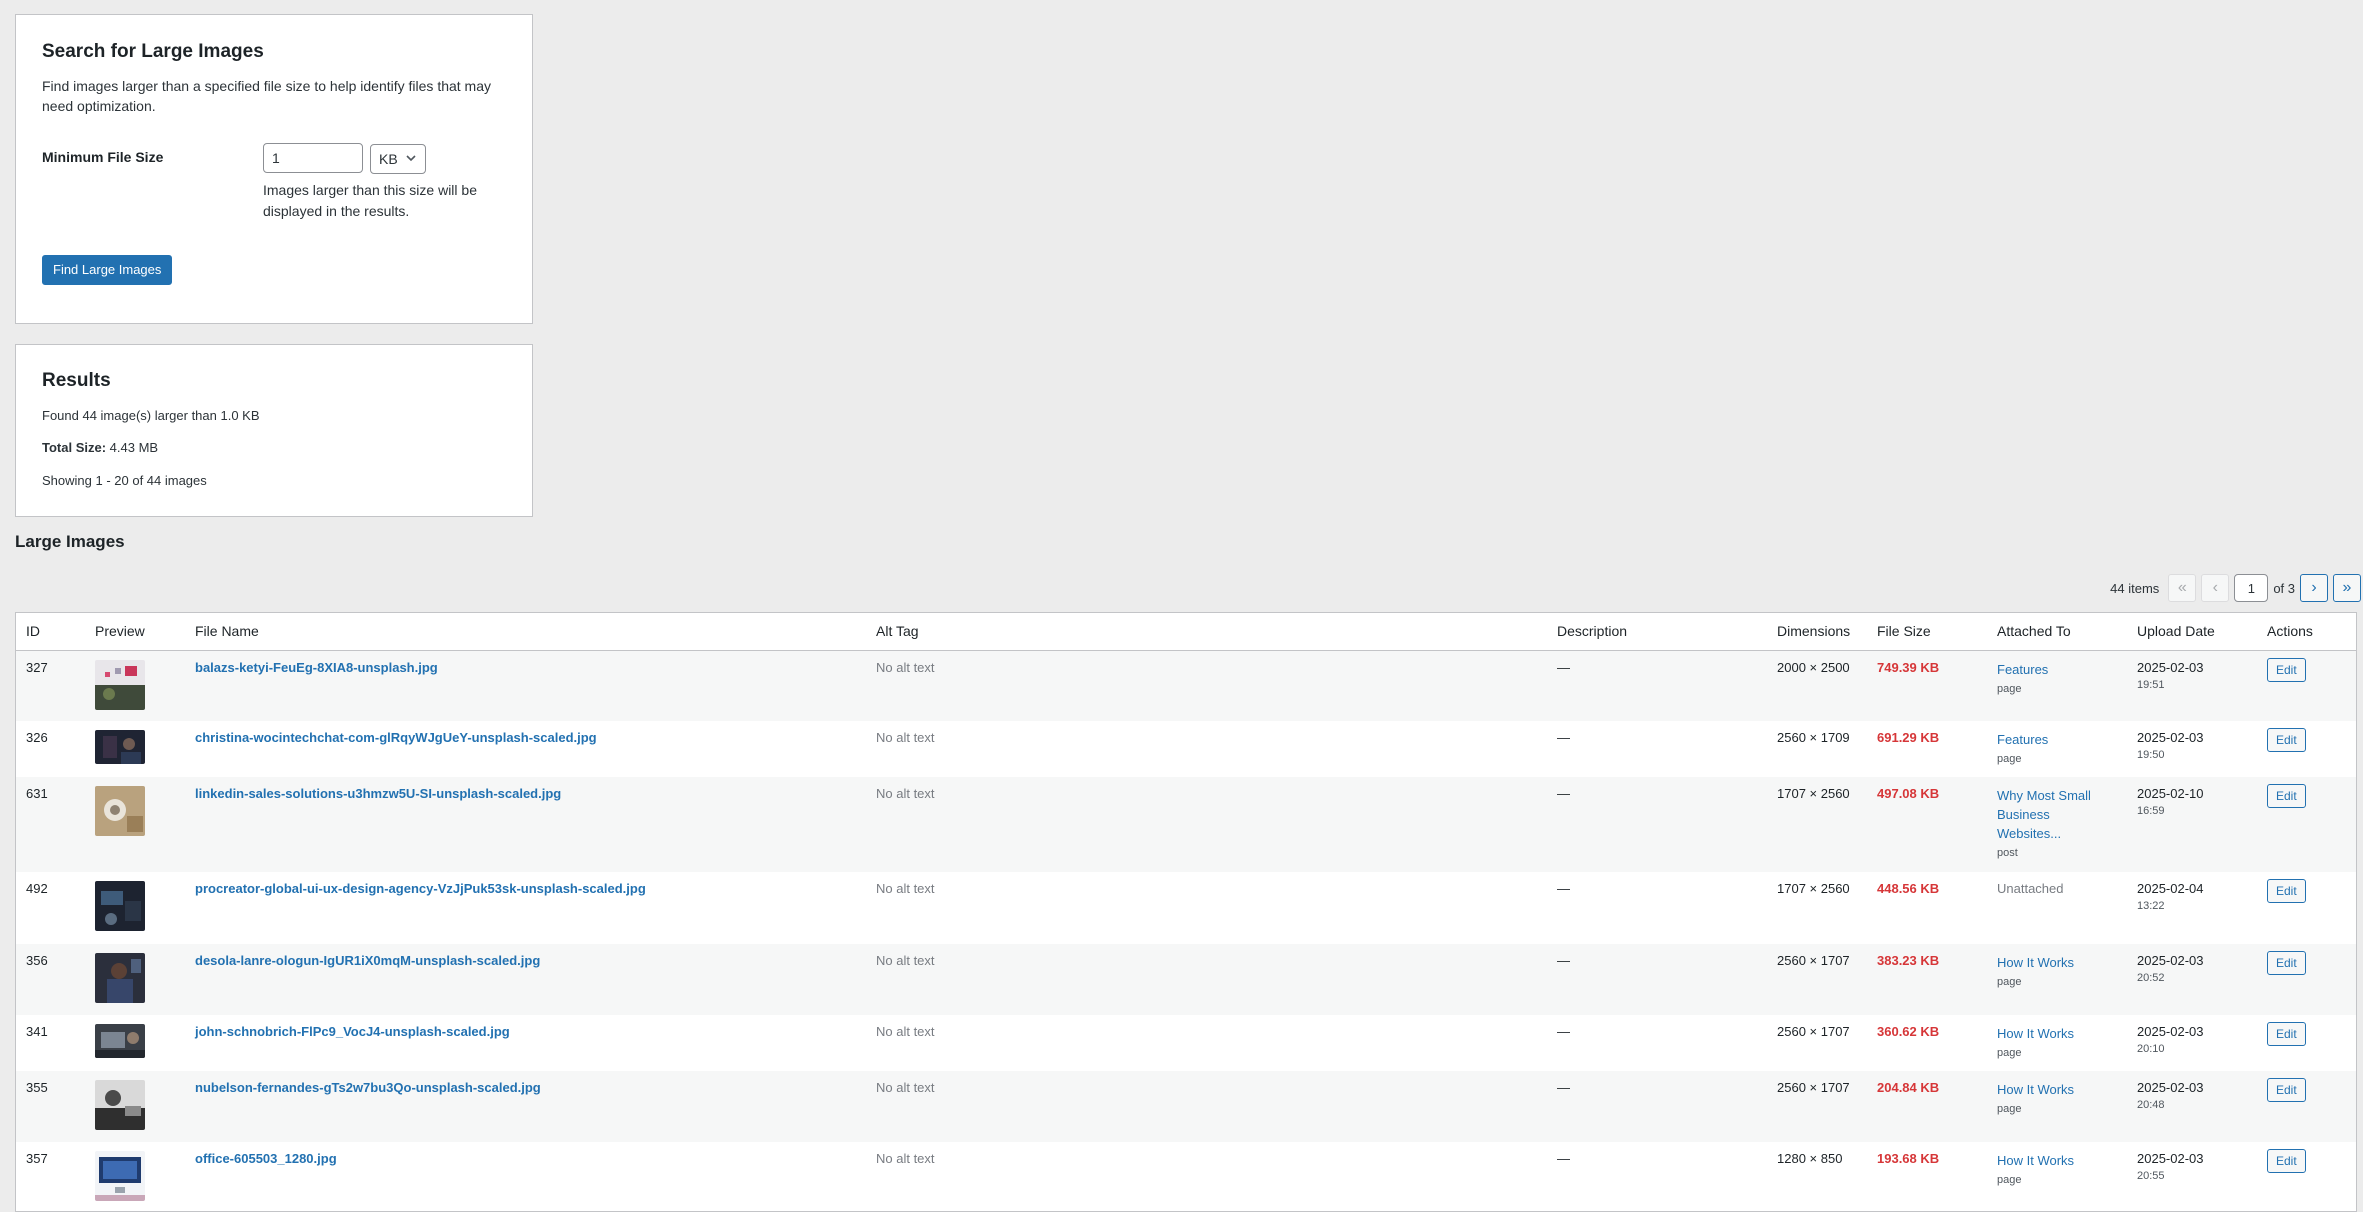 The width and height of the screenshot is (2363, 1212). I want to click on col-actions: Actions, so click(2306, 632).